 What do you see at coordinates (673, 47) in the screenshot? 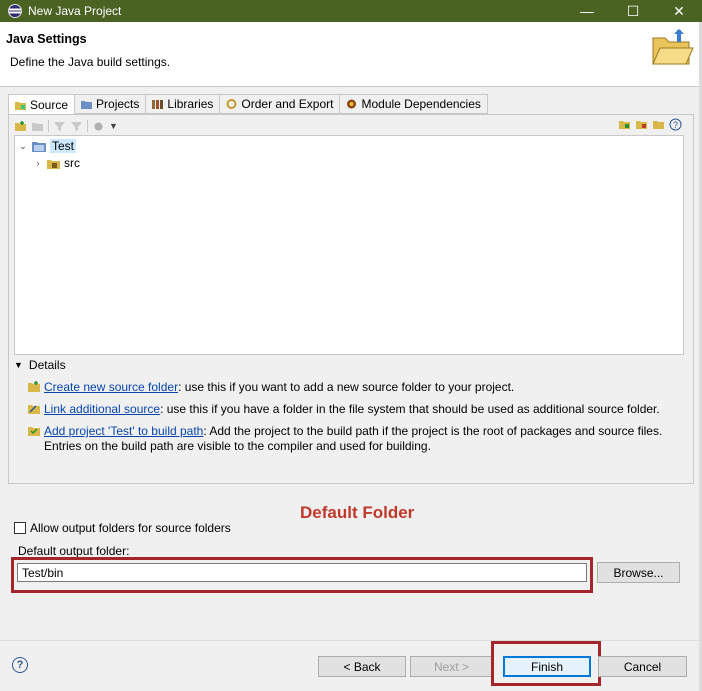
I see `open-folder-icon` at bounding box center [673, 47].